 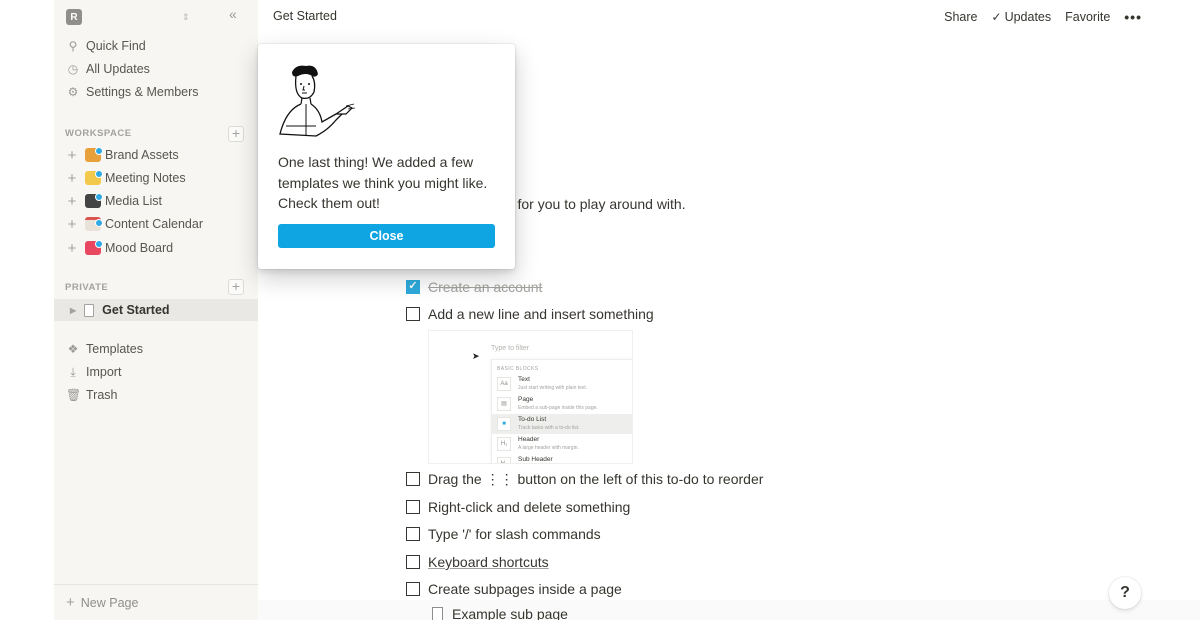 What do you see at coordinates (106, 46) in the screenshot?
I see `sidebar-item-quick-find: ⚲ Quick Find` at bounding box center [106, 46].